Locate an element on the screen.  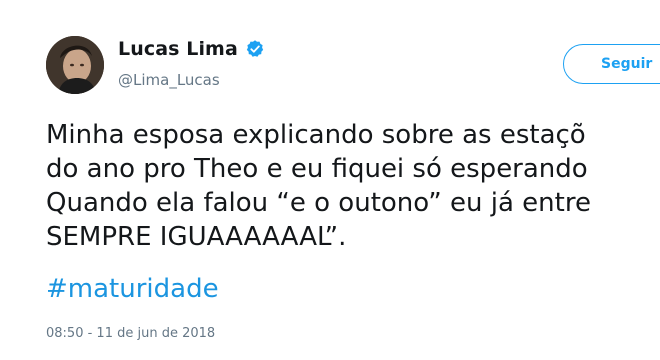
follow-button: Seguir is located at coordinates (611, 64).